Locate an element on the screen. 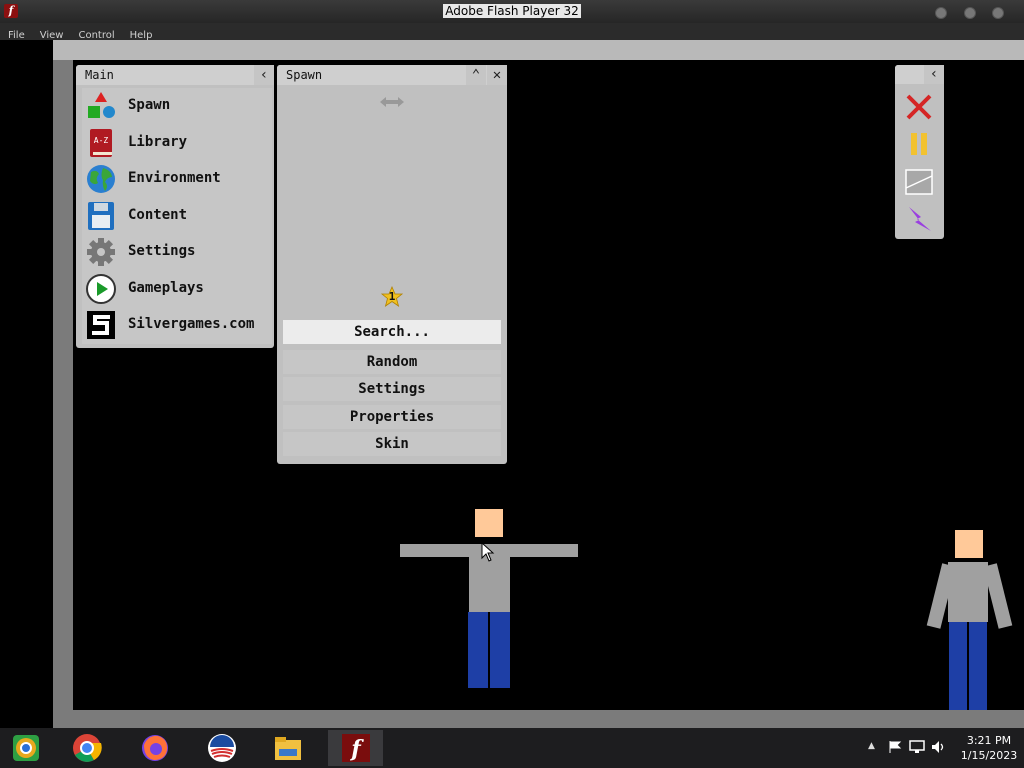 Image resolution: width=1024 pixels, height=768 pixels. main-item-label: Settings is located at coordinates (162, 251).